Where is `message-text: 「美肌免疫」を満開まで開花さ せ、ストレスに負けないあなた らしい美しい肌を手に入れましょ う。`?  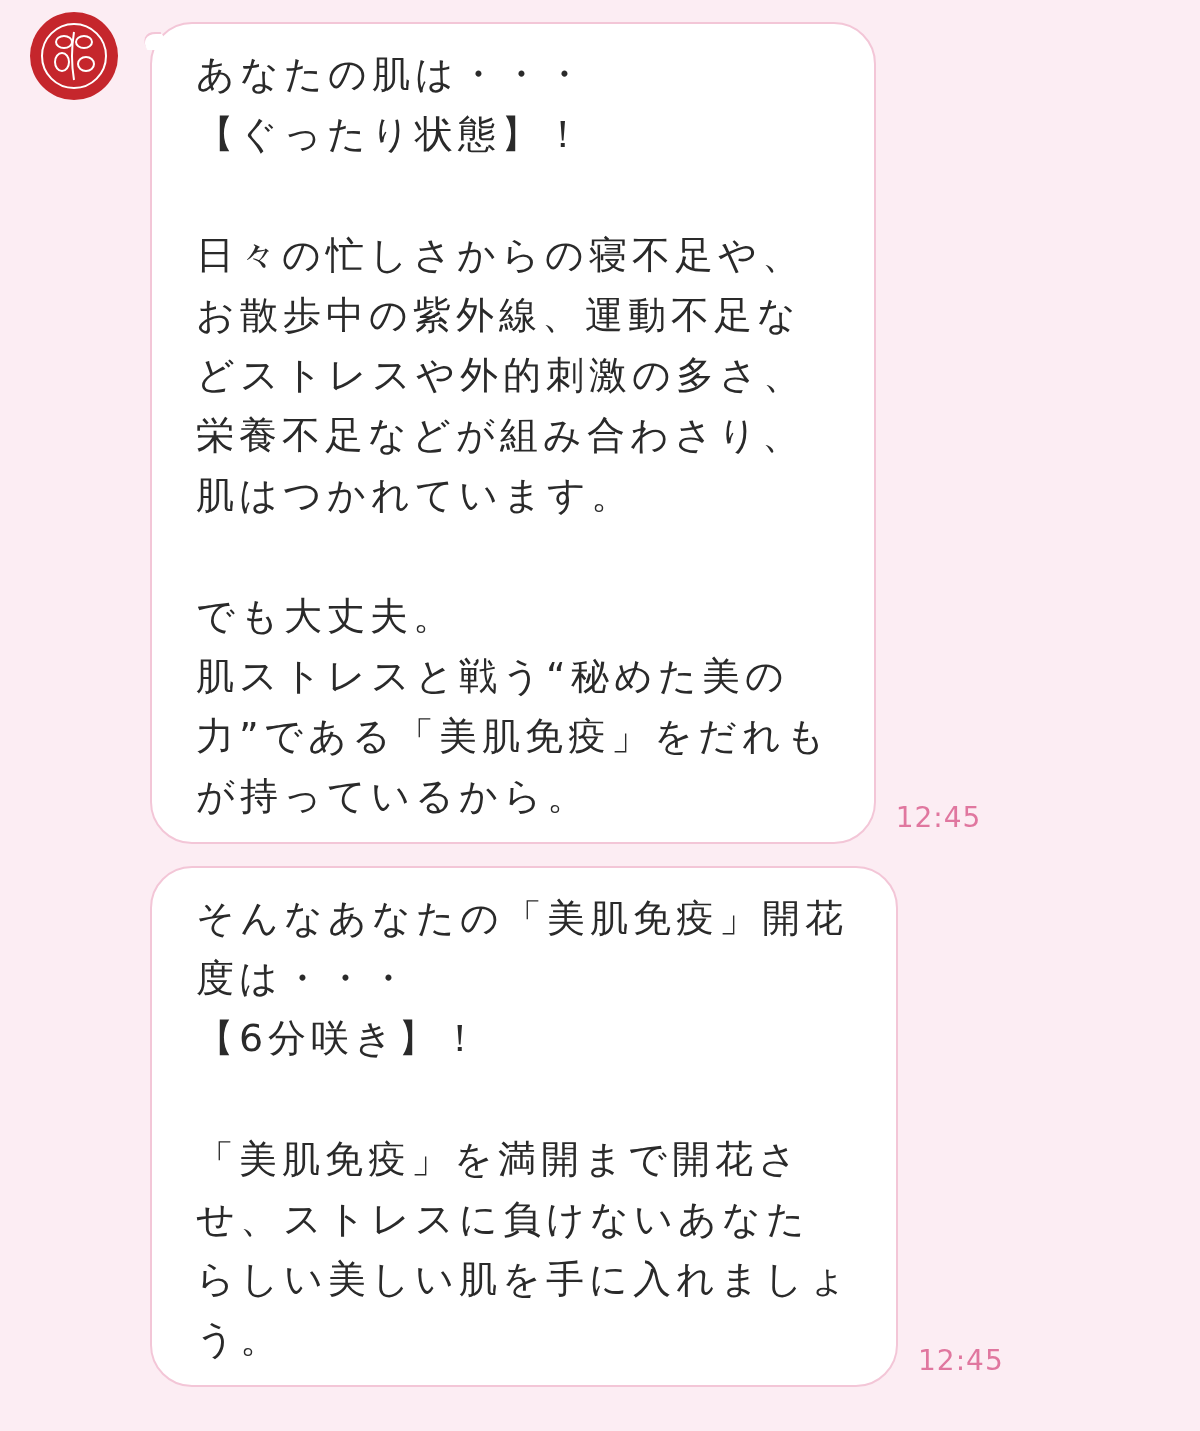
message-text: 「美肌免疫」を満開まで開花さ せ、ストレスに負けないあなた らしい美しい肌を手に入れましょ う。 is located at coordinates (524, 1249).